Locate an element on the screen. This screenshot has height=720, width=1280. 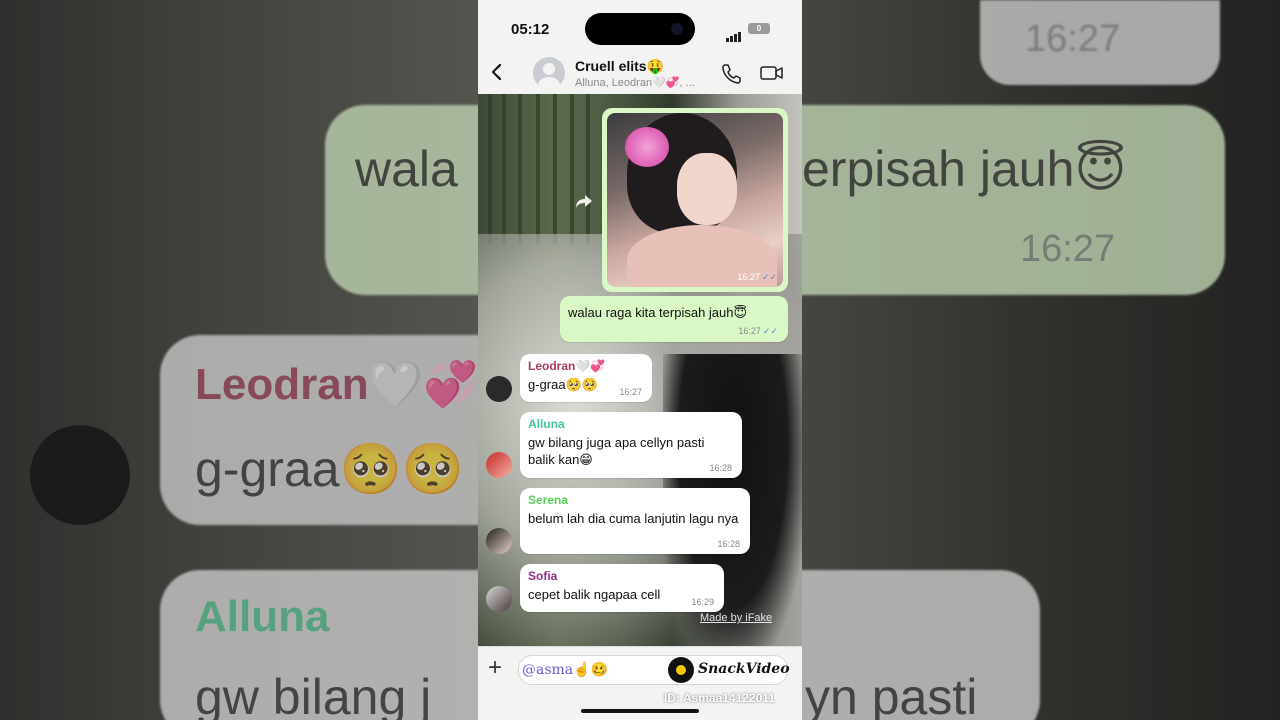
snackvideo-disc-icon is located at coordinates (681, 670).